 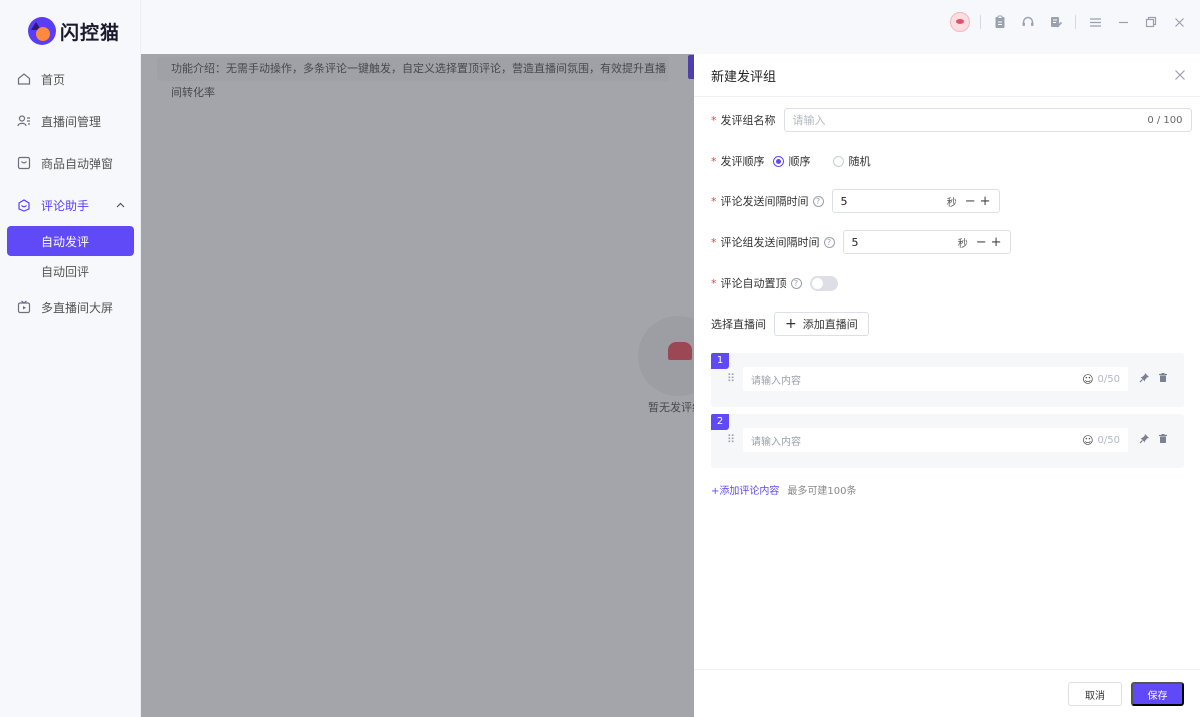 I want to click on interval-input: 5 秒 − +, so click(x=915, y=201).